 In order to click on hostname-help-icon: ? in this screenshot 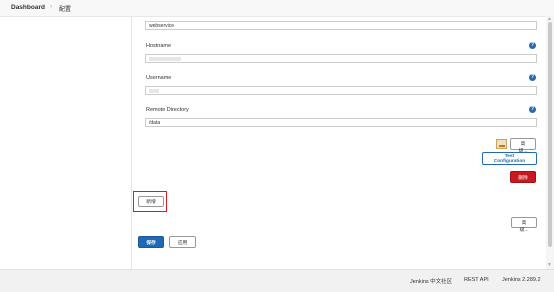, I will do `click(532, 45)`.